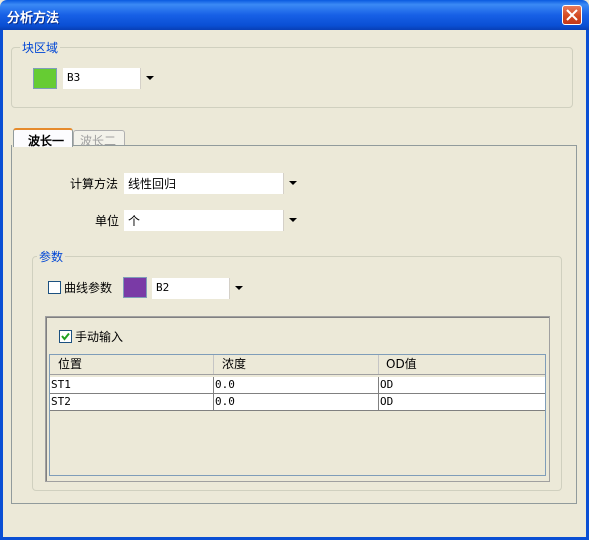 The image size is (589, 540). What do you see at coordinates (294, 503) in the screenshot?
I see `bottom-divider` at bounding box center [294, 503].